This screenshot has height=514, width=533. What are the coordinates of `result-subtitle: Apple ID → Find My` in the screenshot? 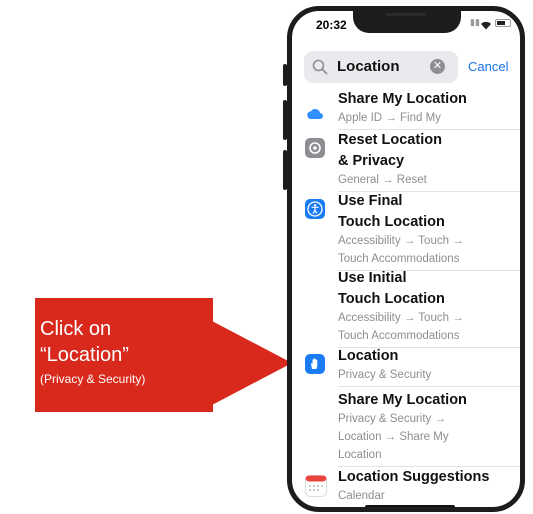 It's located at (389, 118).